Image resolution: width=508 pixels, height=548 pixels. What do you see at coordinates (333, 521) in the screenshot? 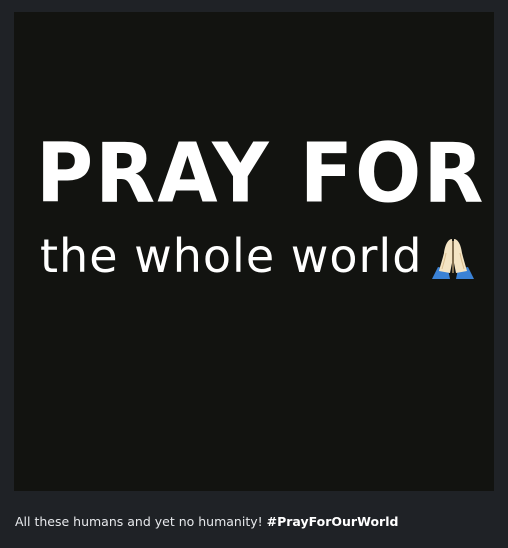
I see `hashtag-link: #PrayForOurWorld` at bounding box center [333, 521].